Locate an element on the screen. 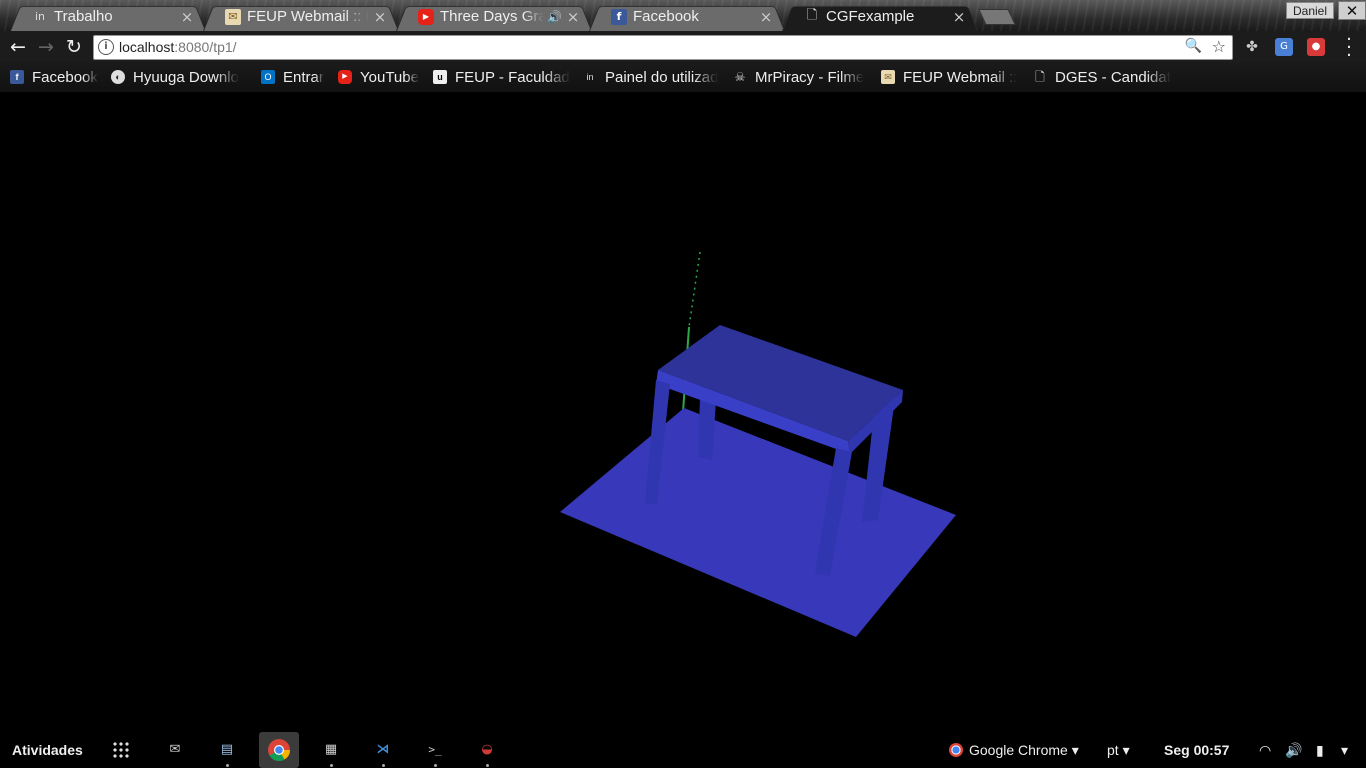 This screenshot has height=768, width=1366. document-viewer-icon: ▤ is located at coordinates (227, 751).